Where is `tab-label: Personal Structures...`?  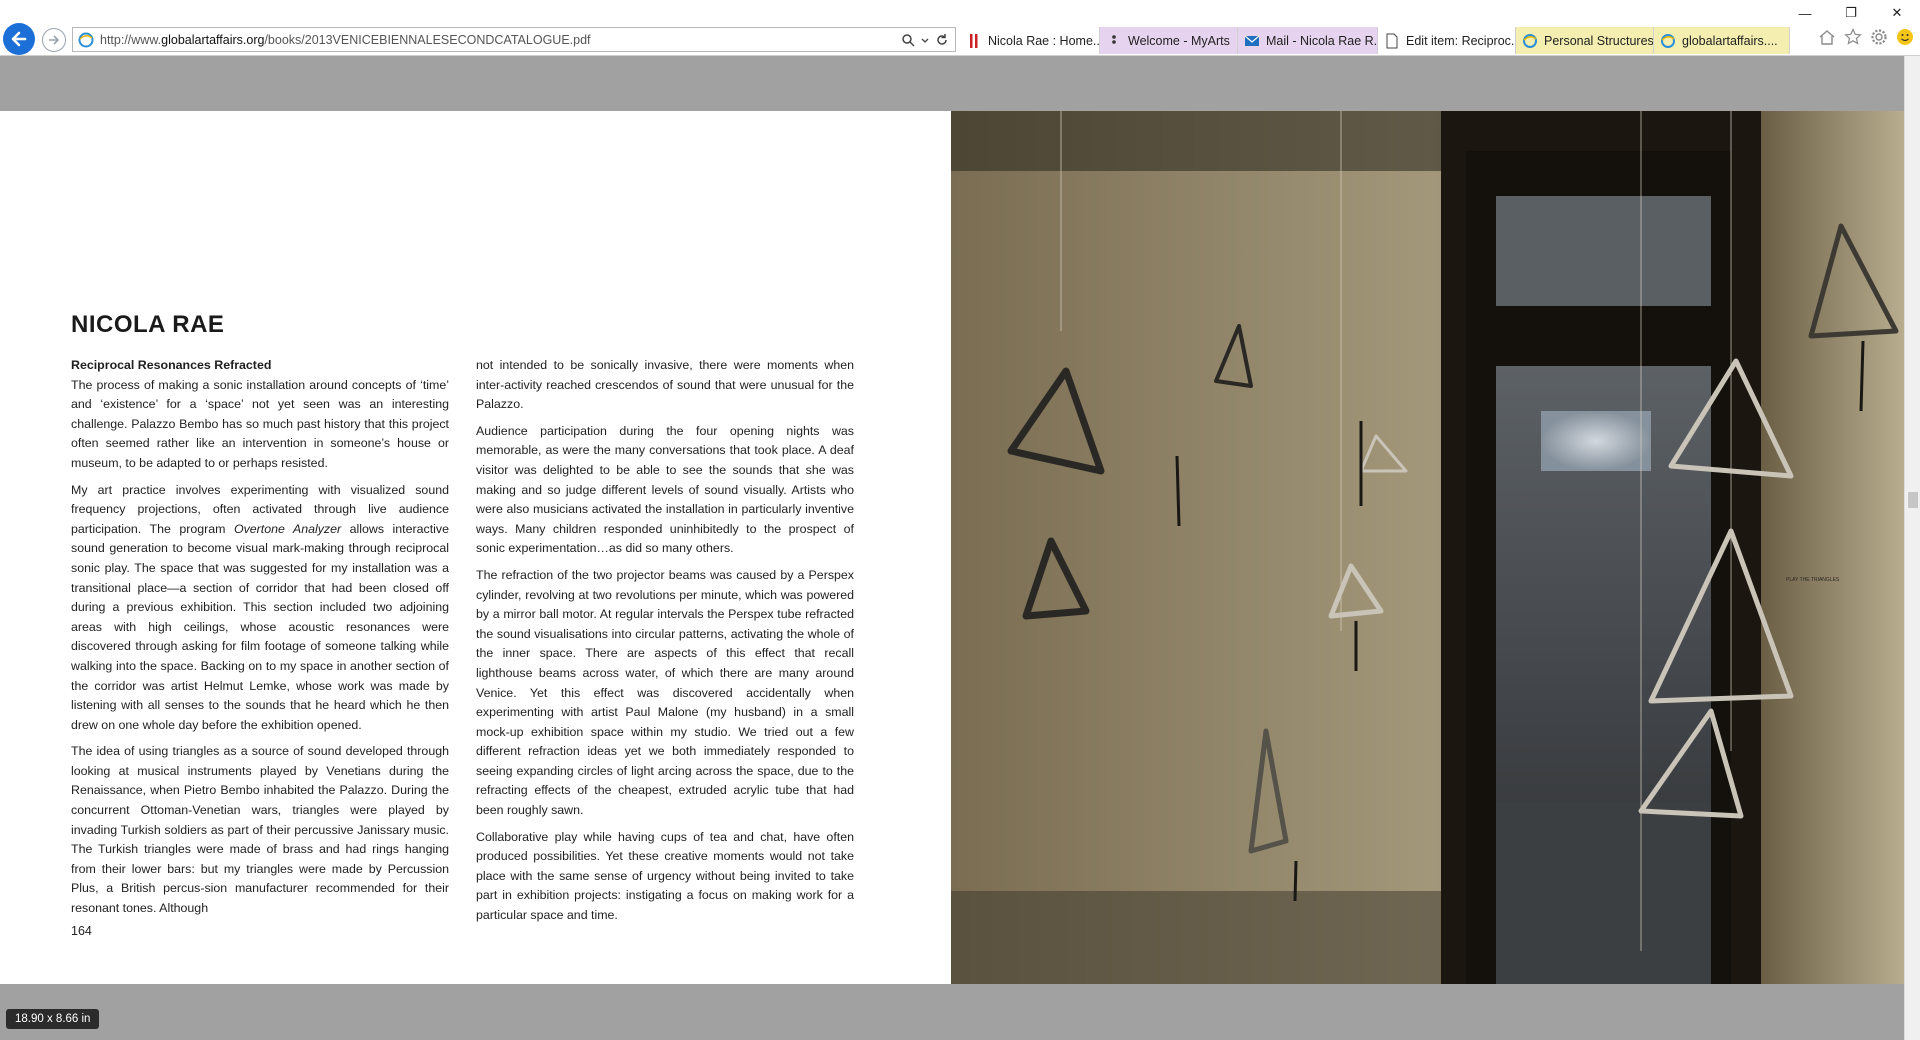 tab-label: Personal Structures... is located at coordinates (1599, 40).